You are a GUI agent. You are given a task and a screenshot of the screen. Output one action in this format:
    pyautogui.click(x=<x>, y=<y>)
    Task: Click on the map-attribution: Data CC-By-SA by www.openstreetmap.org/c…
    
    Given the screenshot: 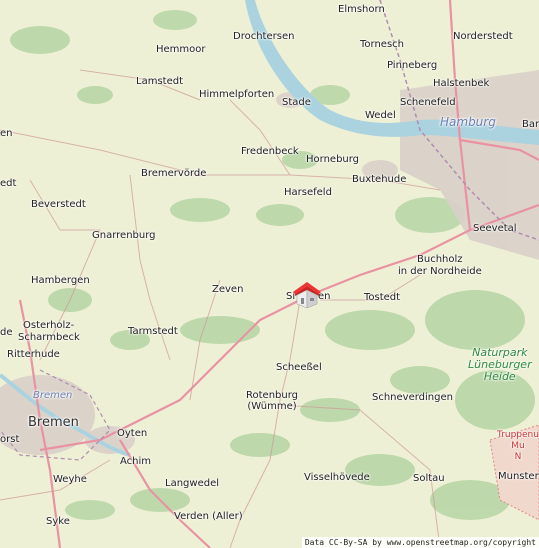 What is the action you would take?
    pyautogui.click(x=420, y=542)
    